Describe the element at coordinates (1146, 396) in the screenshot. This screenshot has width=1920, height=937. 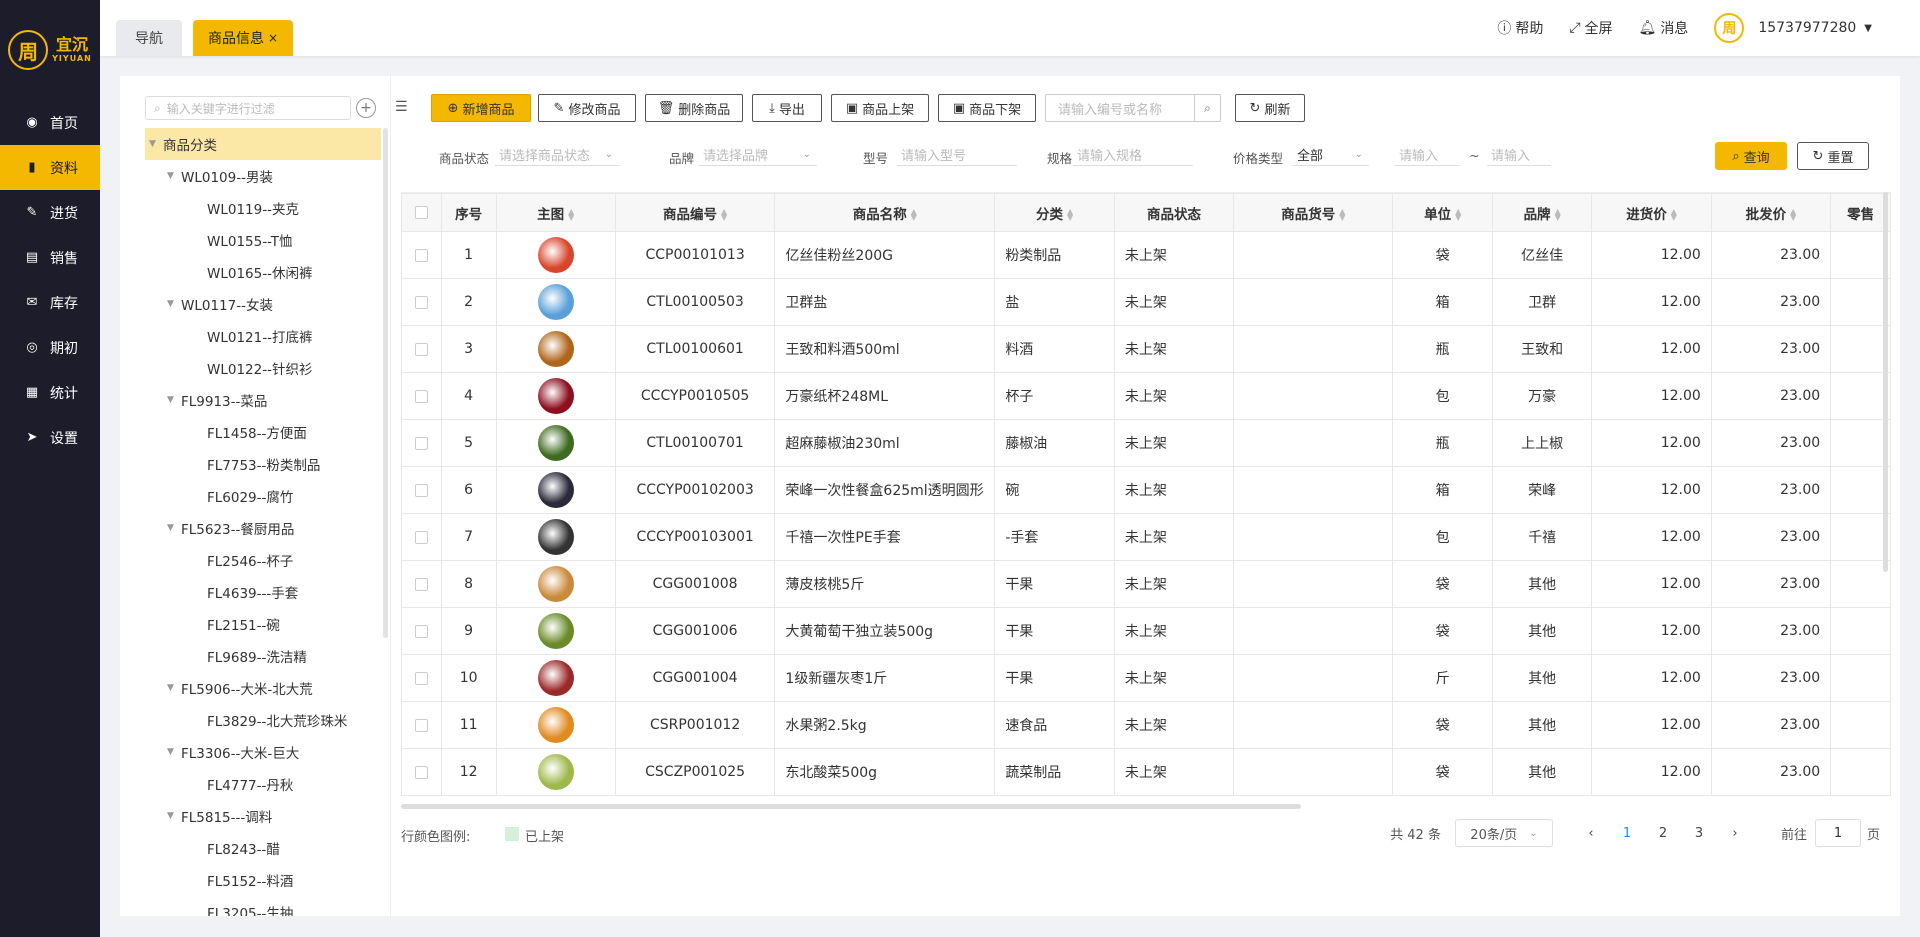
I see `table-row: 4 CCCYP0010505 万豪纸杯248ML 杯子 未上架 包万豪 12.00 23.00` at that location.